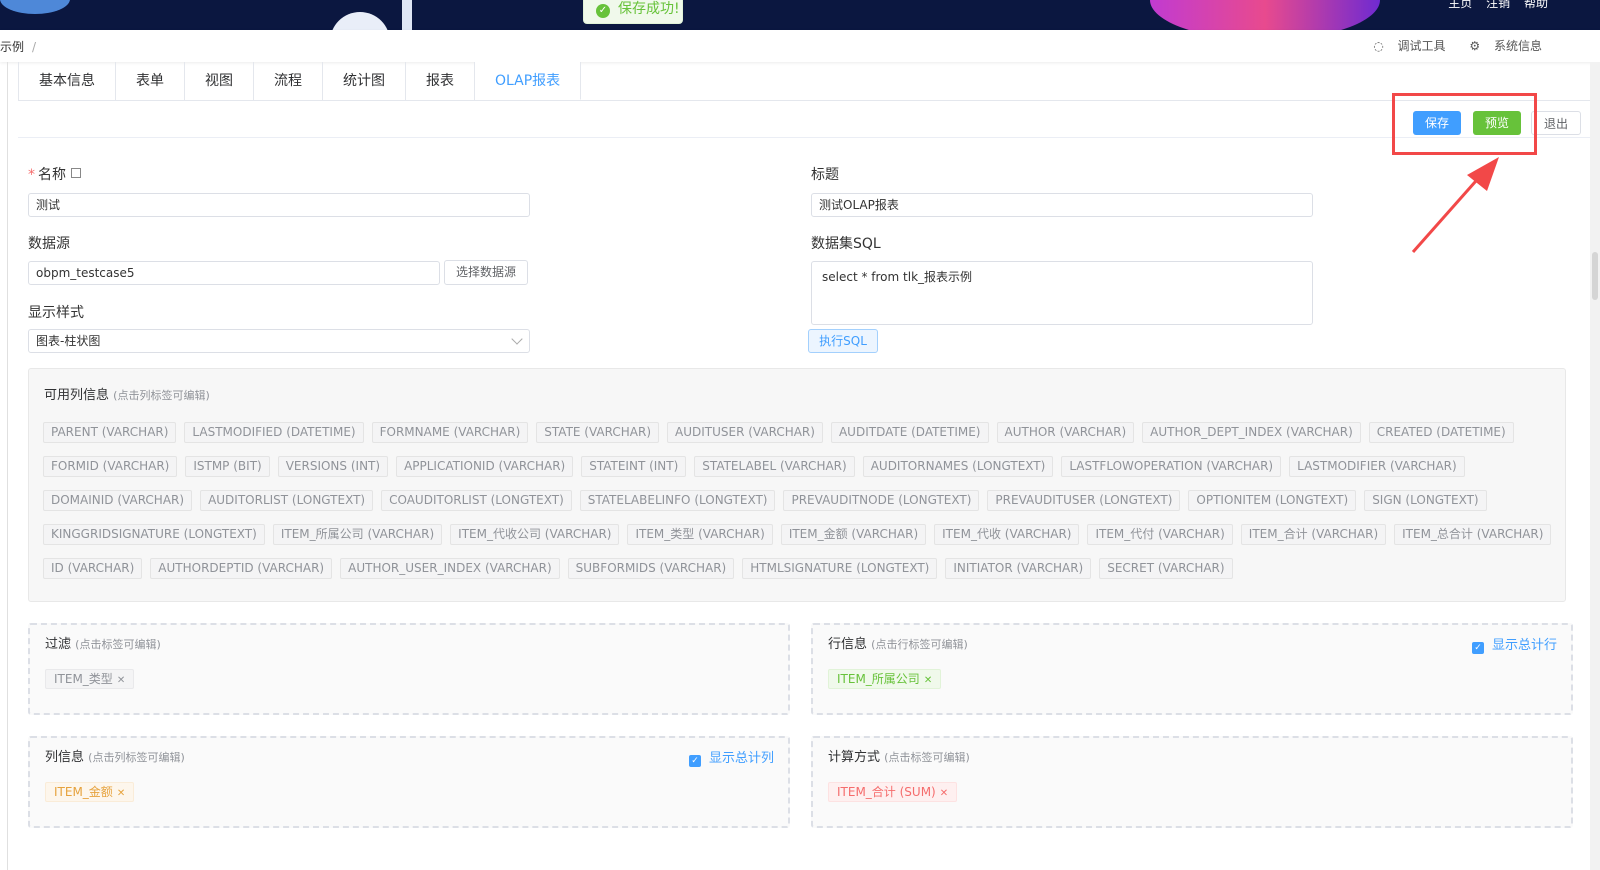  What do you see at coordinates (241, 568) in the screenshot?
I see `column-chip: AUTHORDEPTID (VARCHAR)` at bounding box center [241, 568].